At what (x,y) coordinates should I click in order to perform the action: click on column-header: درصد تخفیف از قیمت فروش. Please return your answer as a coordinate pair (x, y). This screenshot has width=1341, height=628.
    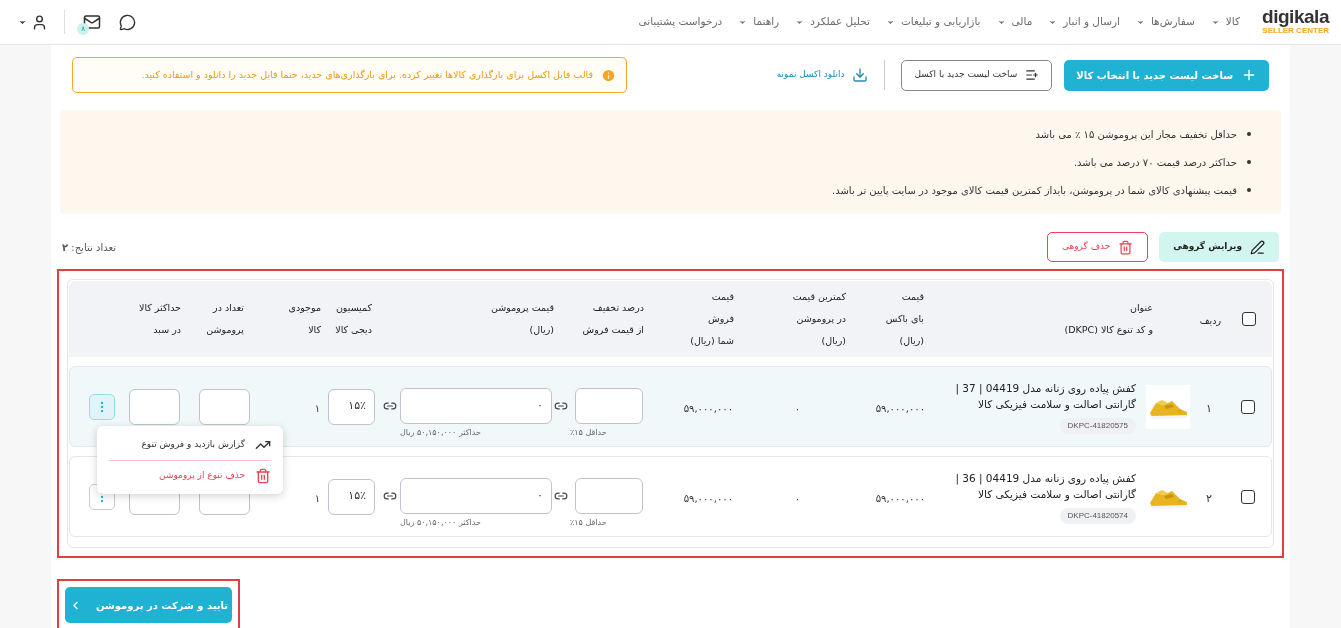
    Looking at the image, I should click on (613, 319).